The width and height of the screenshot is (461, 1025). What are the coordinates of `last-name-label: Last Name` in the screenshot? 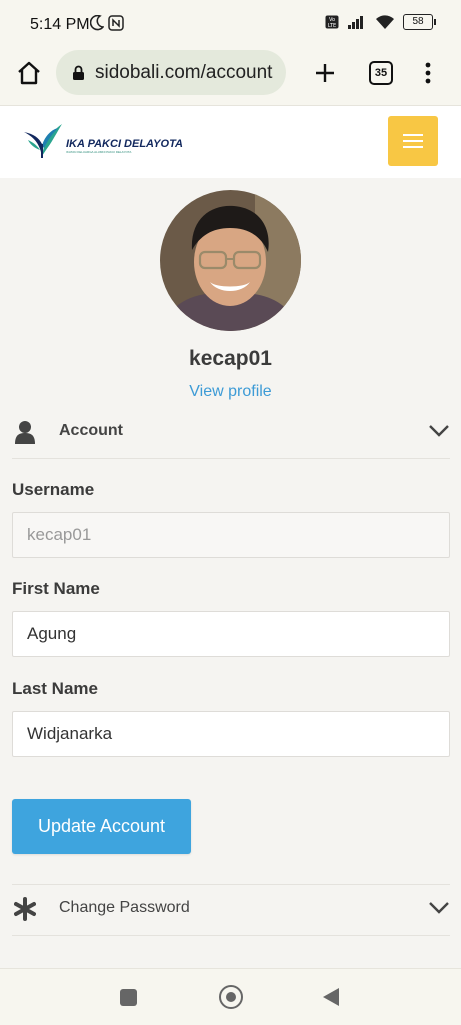 It's located at (55, 688).